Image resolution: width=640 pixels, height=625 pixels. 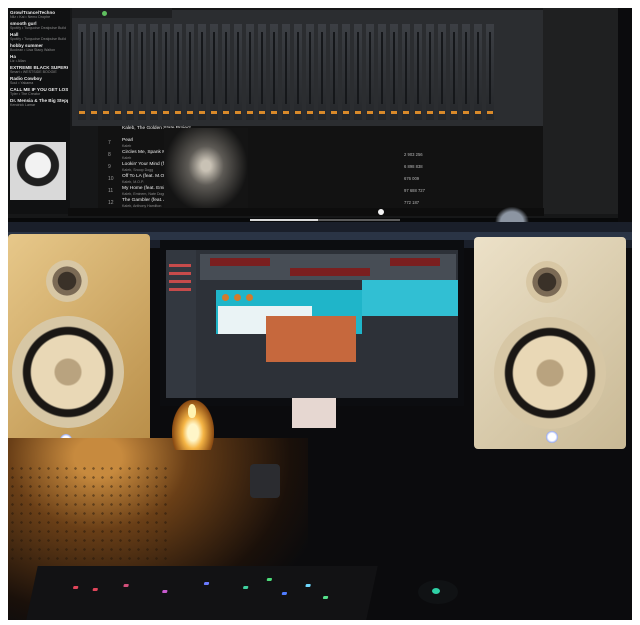 What do you see at coordinates (39, 46) in the screenshot?
I see `playlist-item: hobby summer Boolean • Lisa Stacy Walton` at bounding box center [39, 46].